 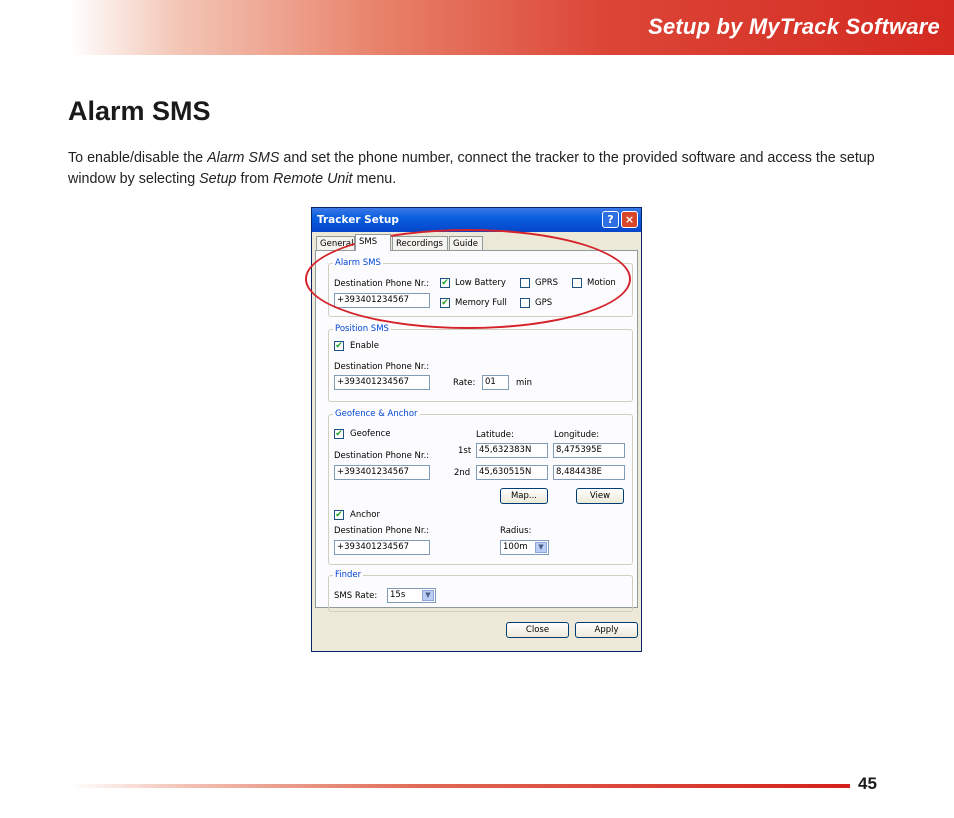 I want to click on position-enable-label: Enable, so click(x=364, y=346).